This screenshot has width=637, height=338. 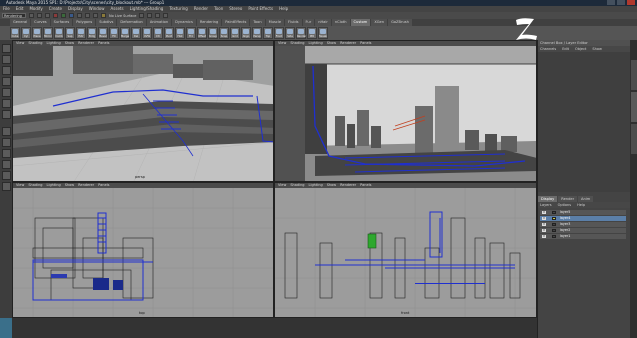 What do you see at coordinates (6, 70) in the screenshot?
I see `paint-select-icon` at bounding box center [6, 70].